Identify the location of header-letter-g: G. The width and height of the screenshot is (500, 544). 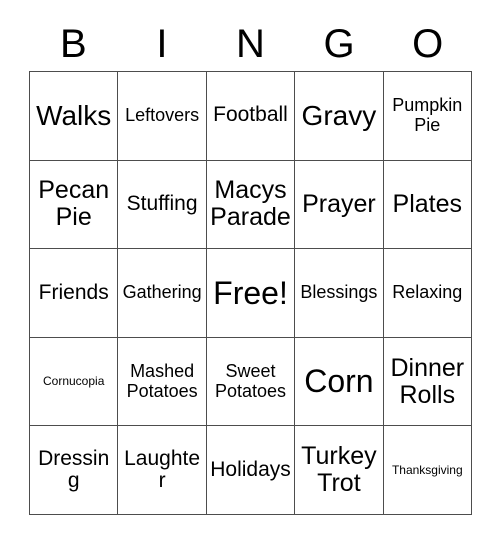
(339, 44).